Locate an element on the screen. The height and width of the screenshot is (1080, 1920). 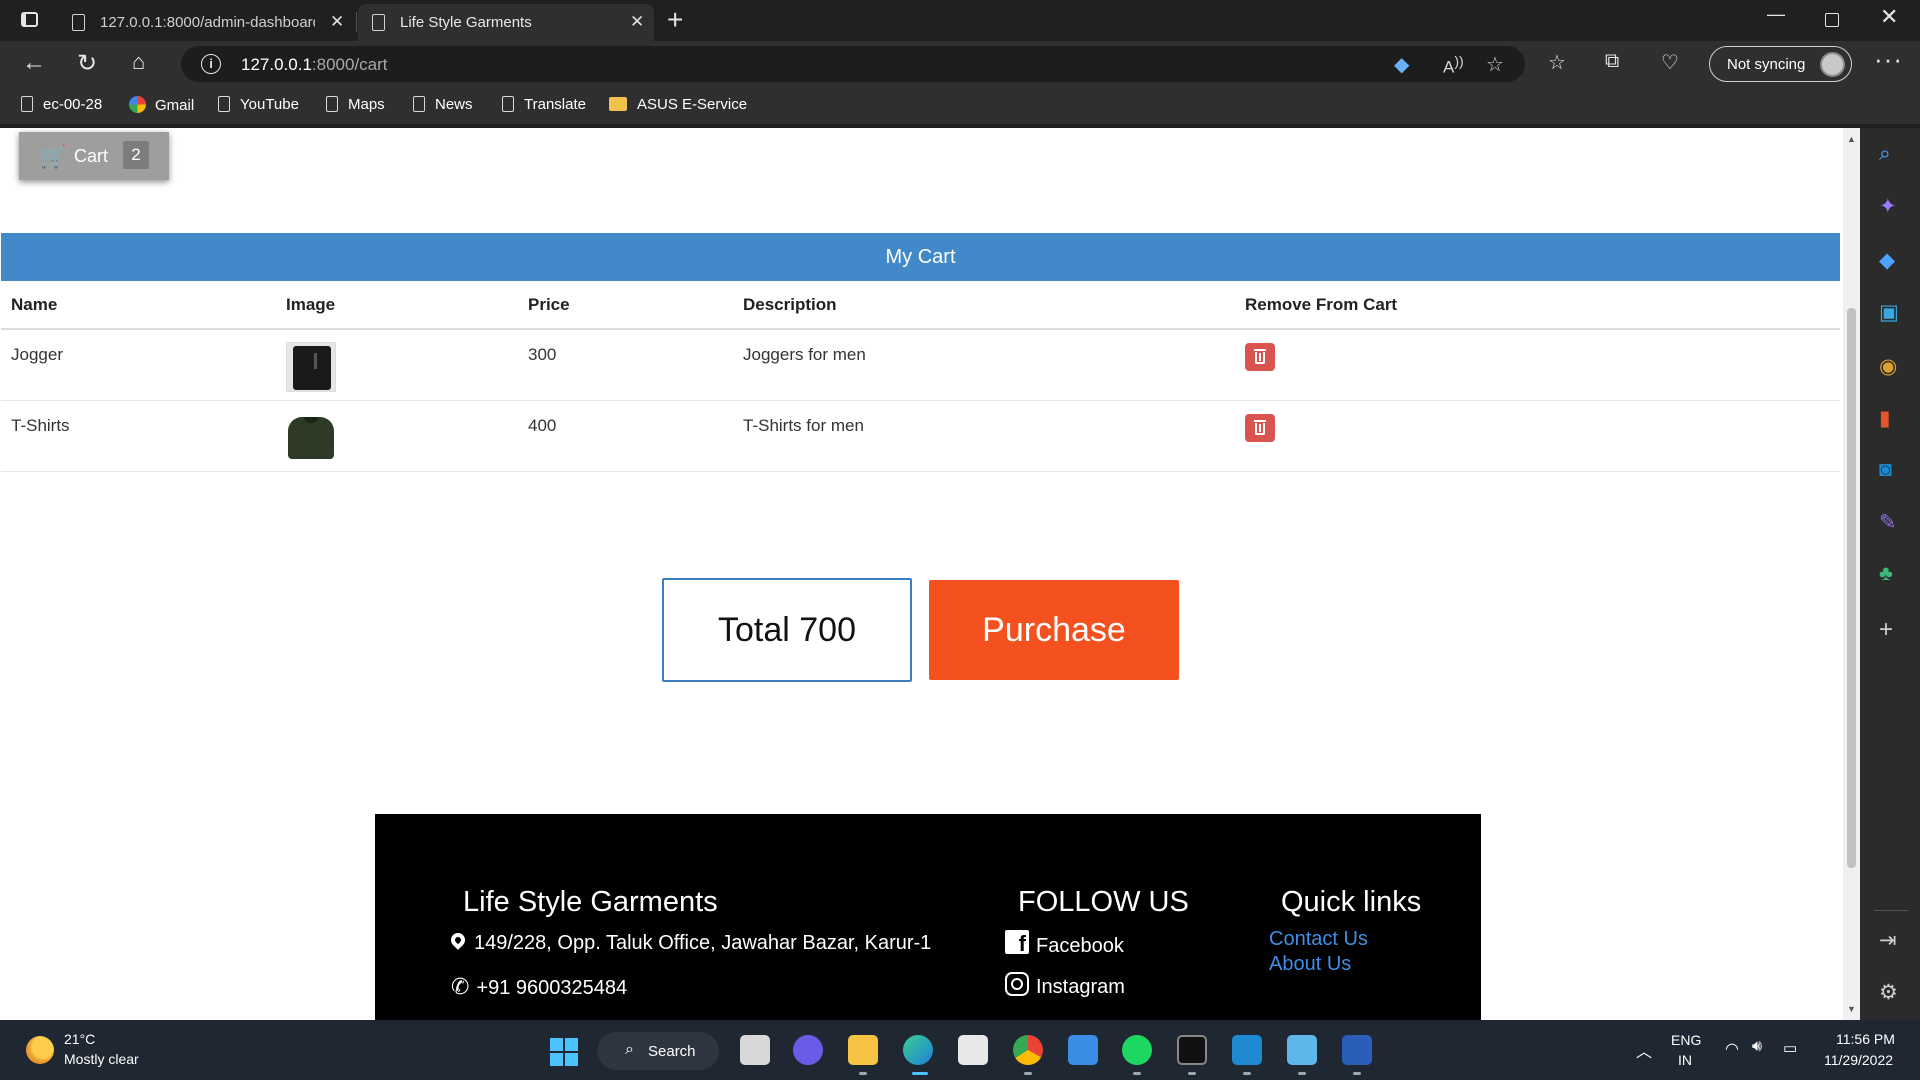
chrome-icon is located at coordinates (1028, 1050).